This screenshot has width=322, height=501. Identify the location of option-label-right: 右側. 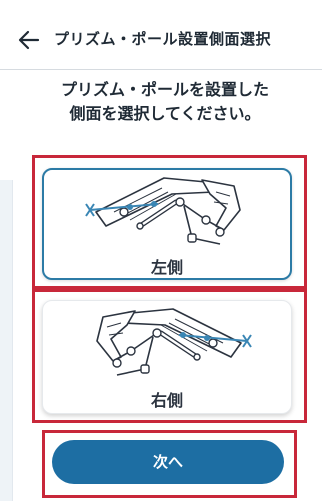
(166, 400).